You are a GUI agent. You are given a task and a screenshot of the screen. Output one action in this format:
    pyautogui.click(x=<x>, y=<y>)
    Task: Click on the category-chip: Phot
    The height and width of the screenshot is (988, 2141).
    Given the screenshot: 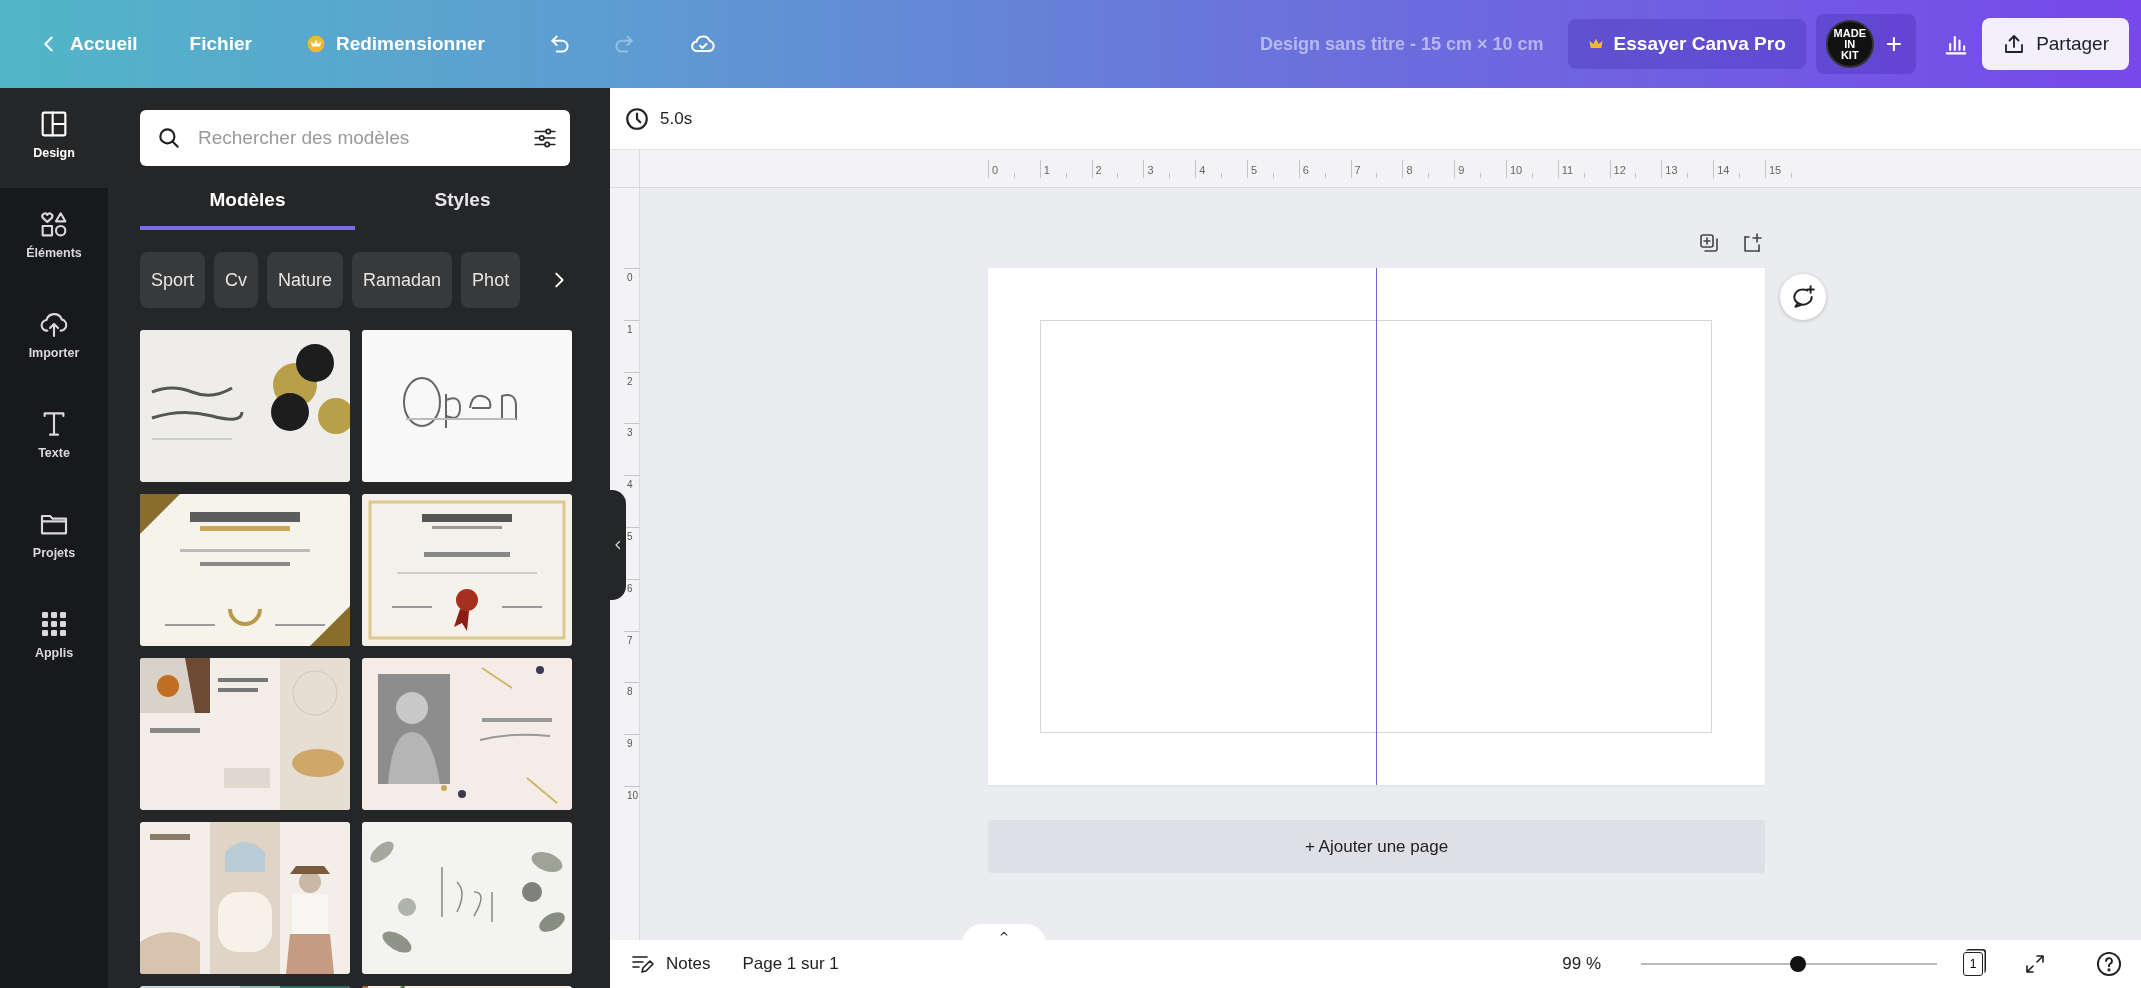 What is the action you would take?
    pyautogui.click(x=491, y=280)
    